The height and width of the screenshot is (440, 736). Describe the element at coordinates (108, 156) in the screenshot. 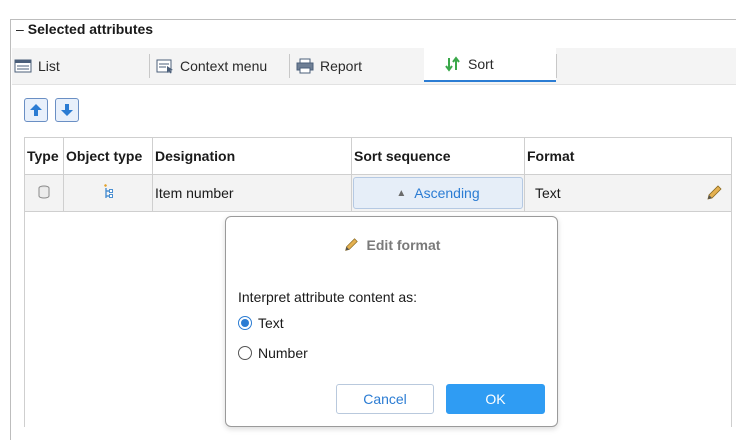

I see `column-header-object-type: Object type` at that location.